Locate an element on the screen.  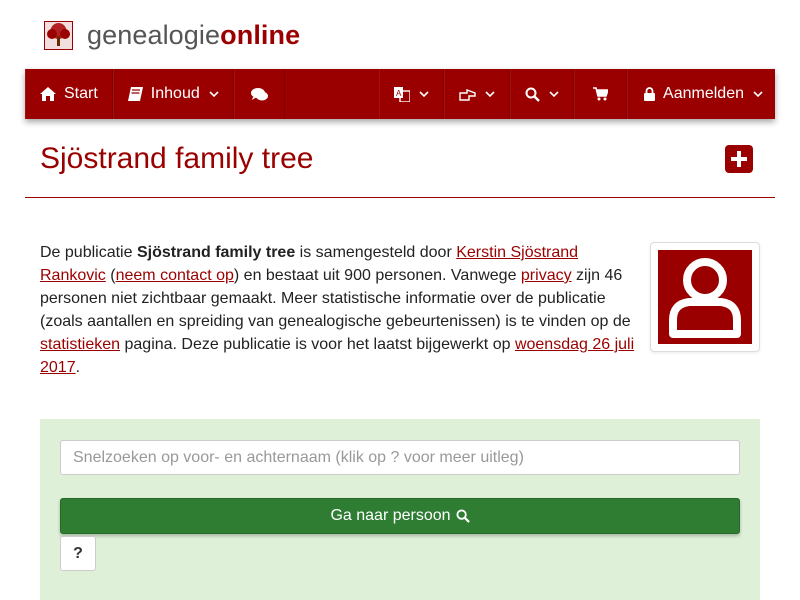
page-title: Sjöstrand family tree is located at coordinates (177, 158).